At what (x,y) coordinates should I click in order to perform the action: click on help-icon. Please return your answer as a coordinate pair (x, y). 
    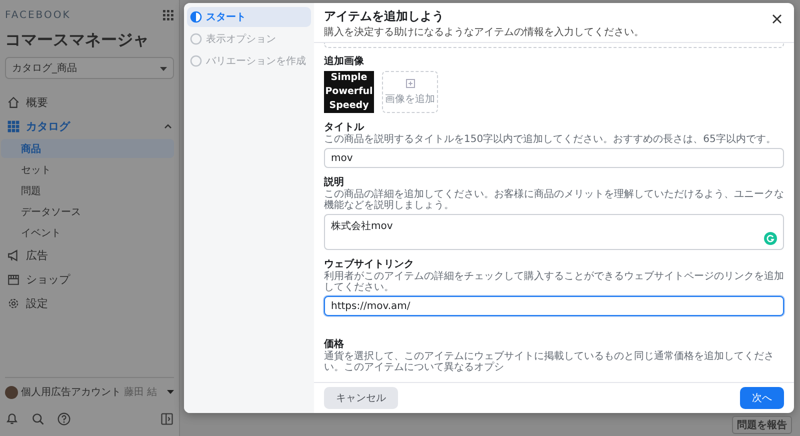
    Looking at the image, I should click on (64, 419).